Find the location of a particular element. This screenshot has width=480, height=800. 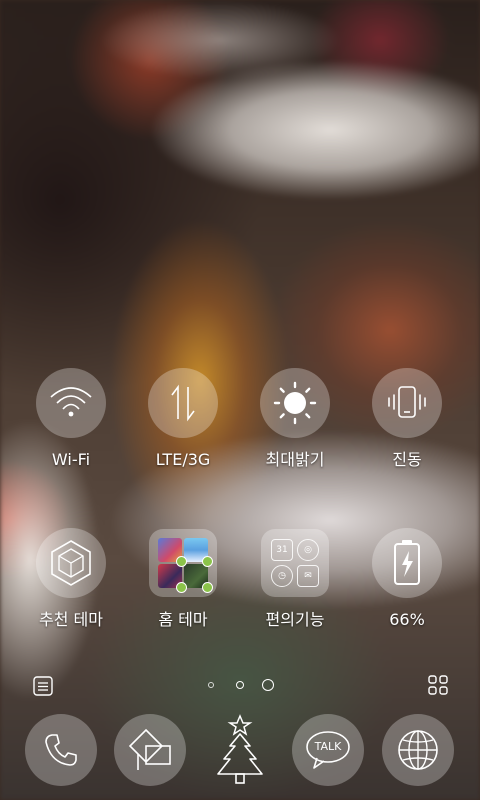

widget-list-button is located at coordinates (43, 686).